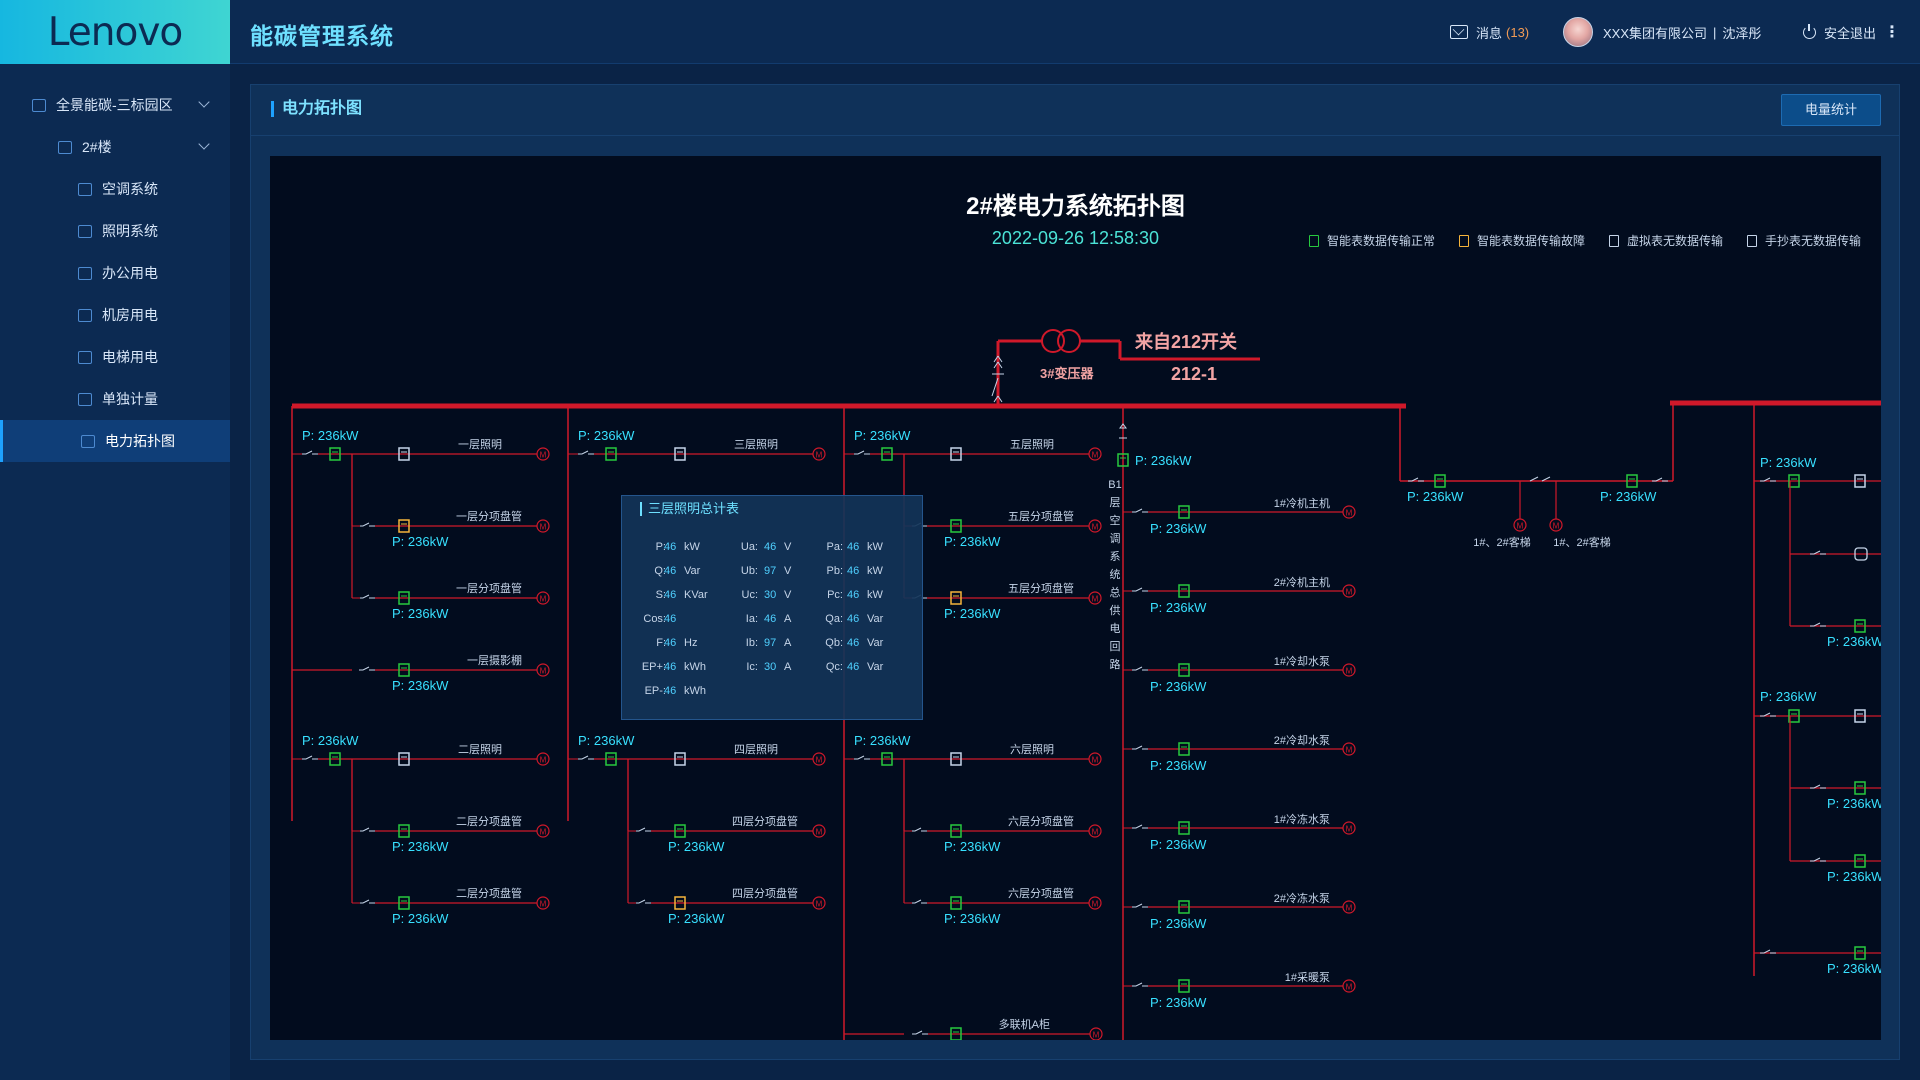  Describe the element at coordinates (1115, 592) in the screenshot. I see `vertical-label: 总` at that location.